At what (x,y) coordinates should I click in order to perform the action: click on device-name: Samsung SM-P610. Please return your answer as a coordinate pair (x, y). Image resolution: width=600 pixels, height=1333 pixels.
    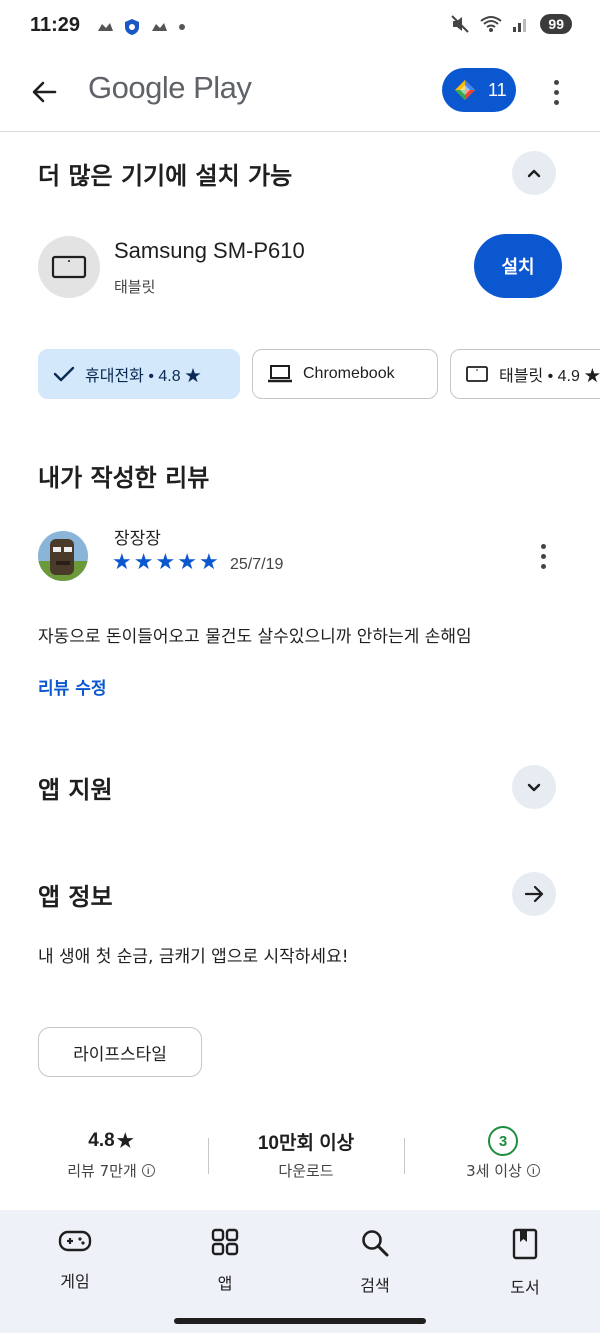
    Looking at the image, I should click on (209, 250).